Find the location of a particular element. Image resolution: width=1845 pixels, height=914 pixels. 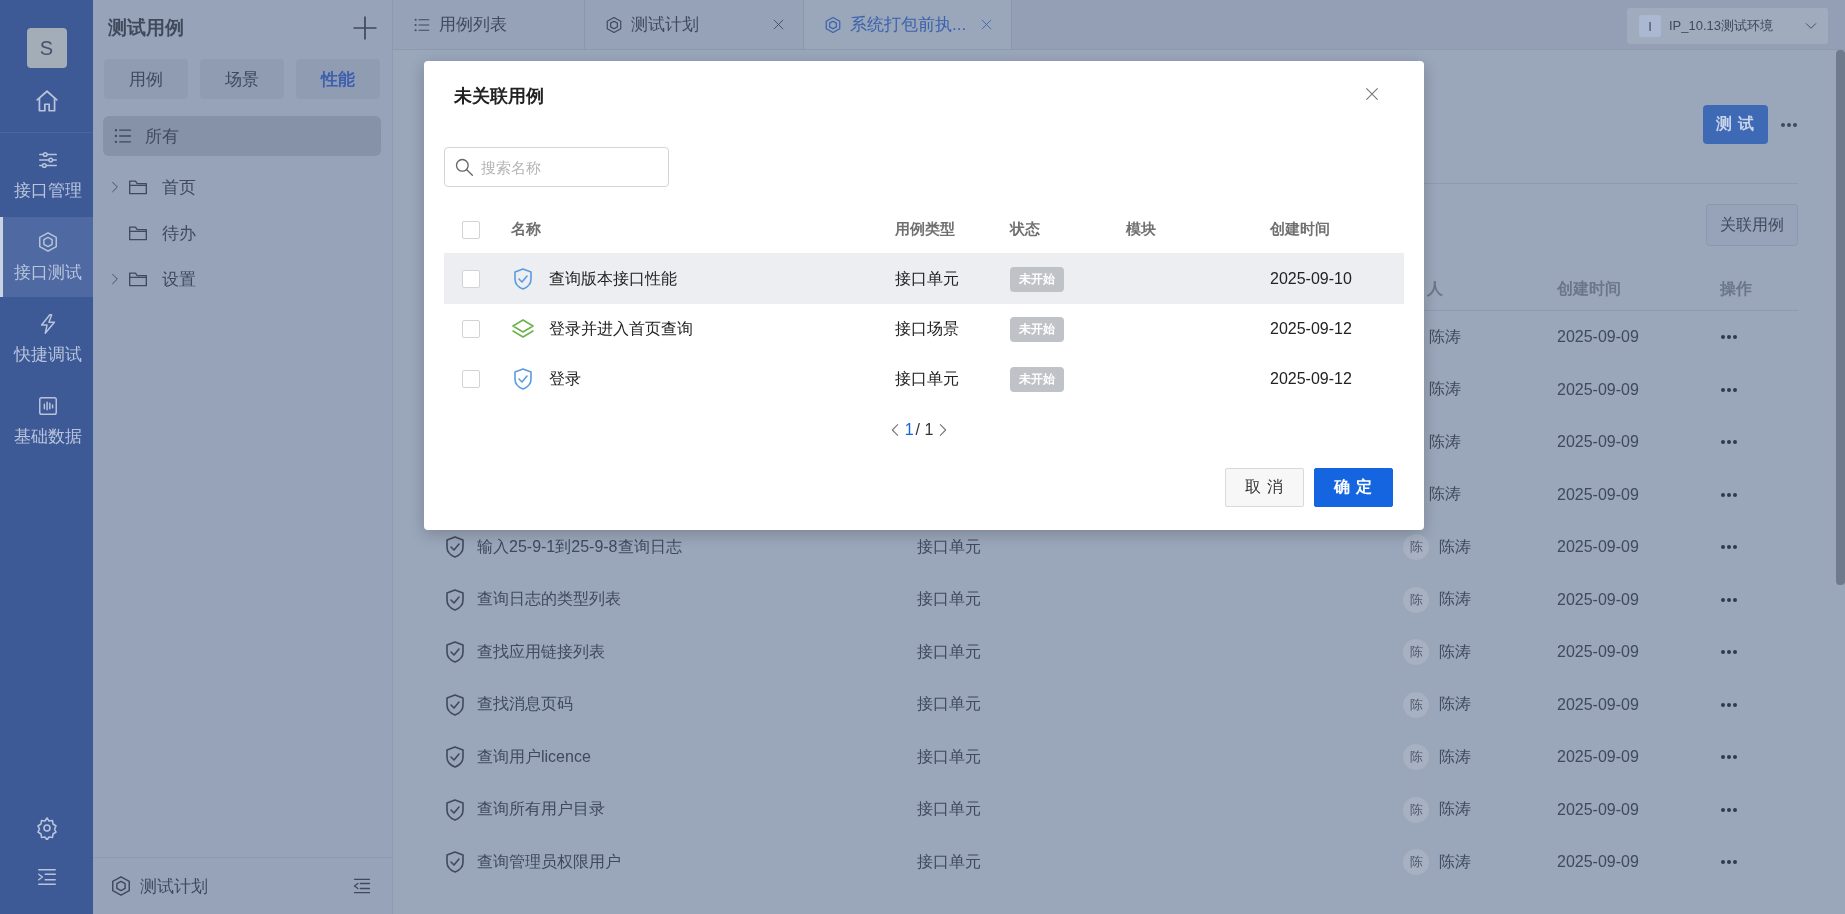

column-header: 模块 is located at coordinates (1141, 229).